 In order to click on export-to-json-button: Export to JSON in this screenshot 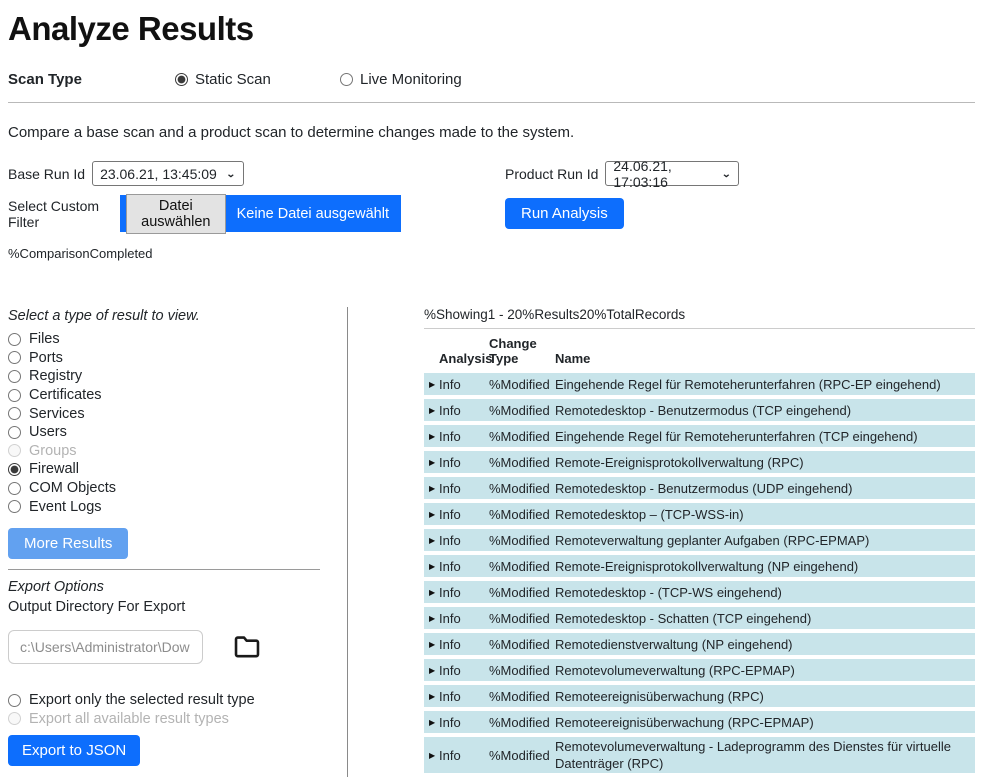, I will do `click(74, 751)`.